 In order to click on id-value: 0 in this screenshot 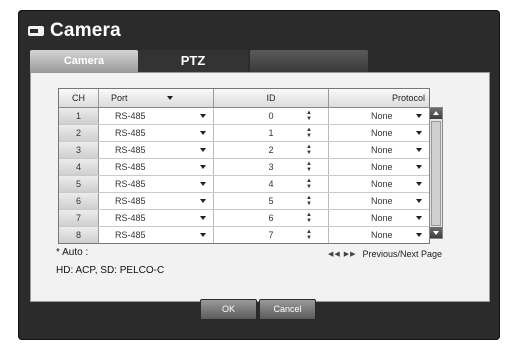, I will do `click(271, 116)`.